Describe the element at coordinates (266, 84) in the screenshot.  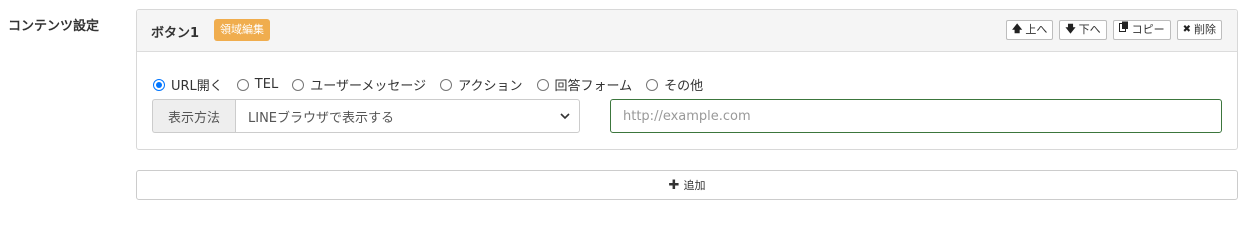
I see `radio-label: TEL` at that location.